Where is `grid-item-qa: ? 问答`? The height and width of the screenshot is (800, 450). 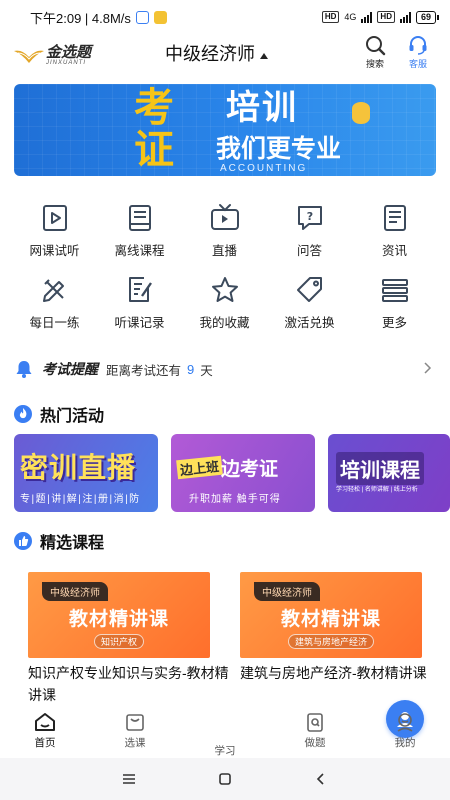
grid-item-qa: ? 问答 is located at coordinates (309, 238).